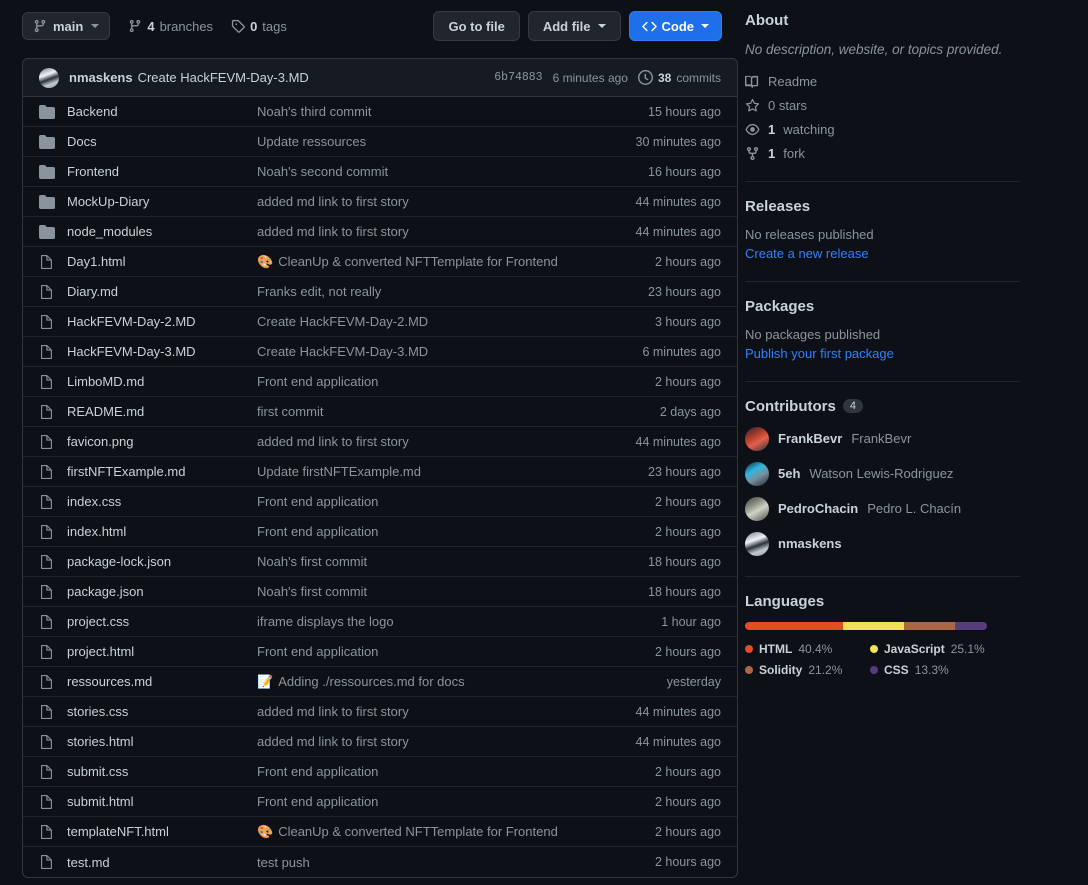 The width and height of the screenshot is (1088, 885). Describe the element at coordinates (452, 471) in the screenshot. I see `commit-message: Update firstNFTExample.md` at that location.